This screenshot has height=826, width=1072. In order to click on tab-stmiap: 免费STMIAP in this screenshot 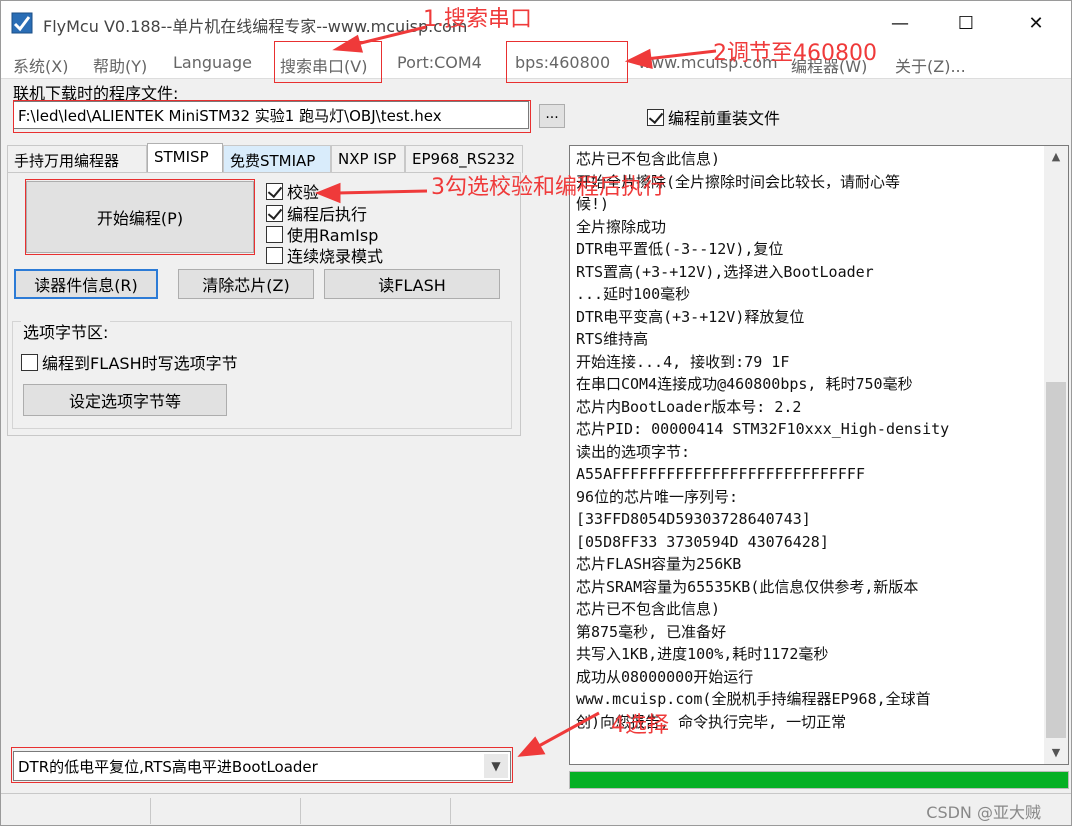, I will do `click(277, 159)`.